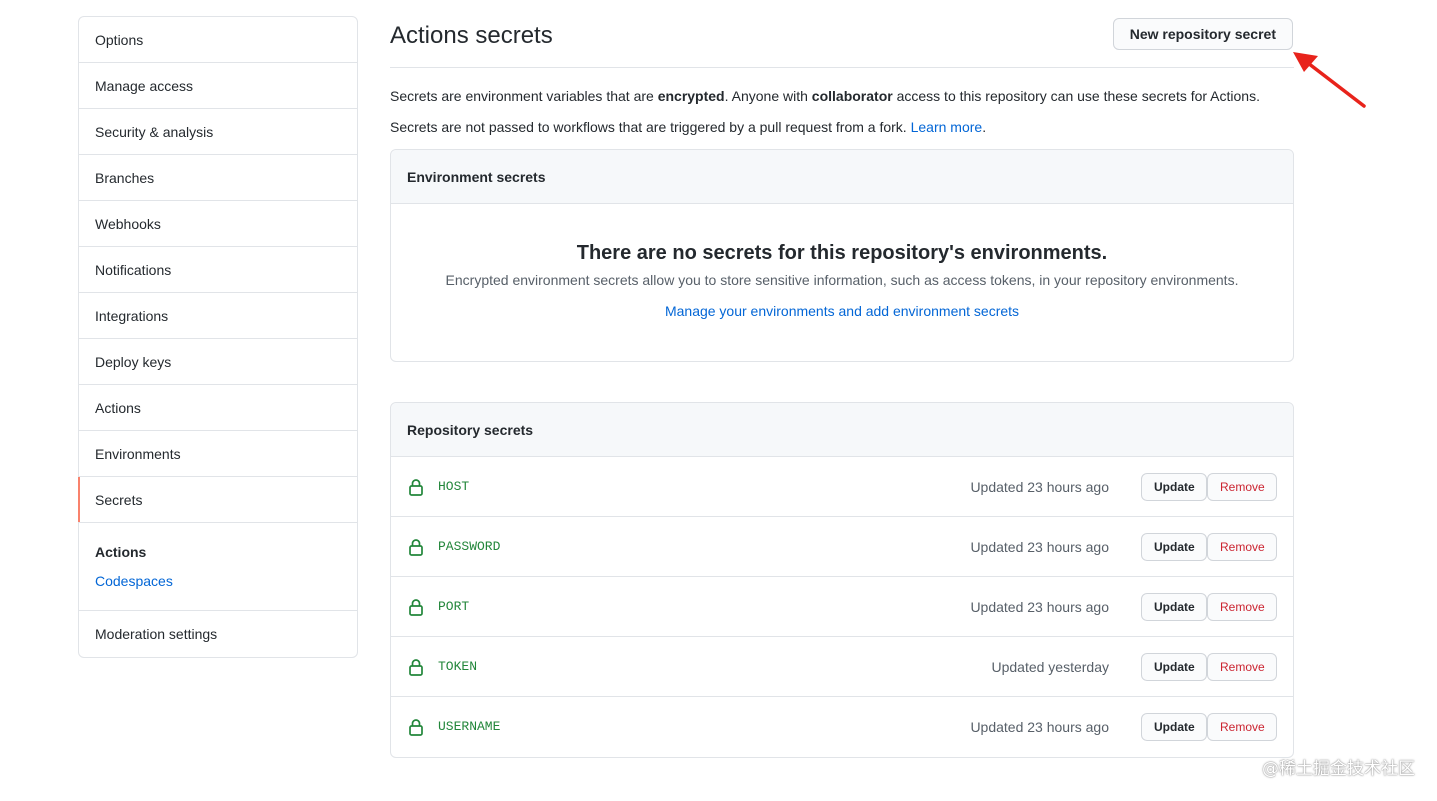 This screenshot has height=801, width=1437. Describe the element at coordinates (469, 726) in the screenshot. I see `secret-name: USERNAME` at that location.